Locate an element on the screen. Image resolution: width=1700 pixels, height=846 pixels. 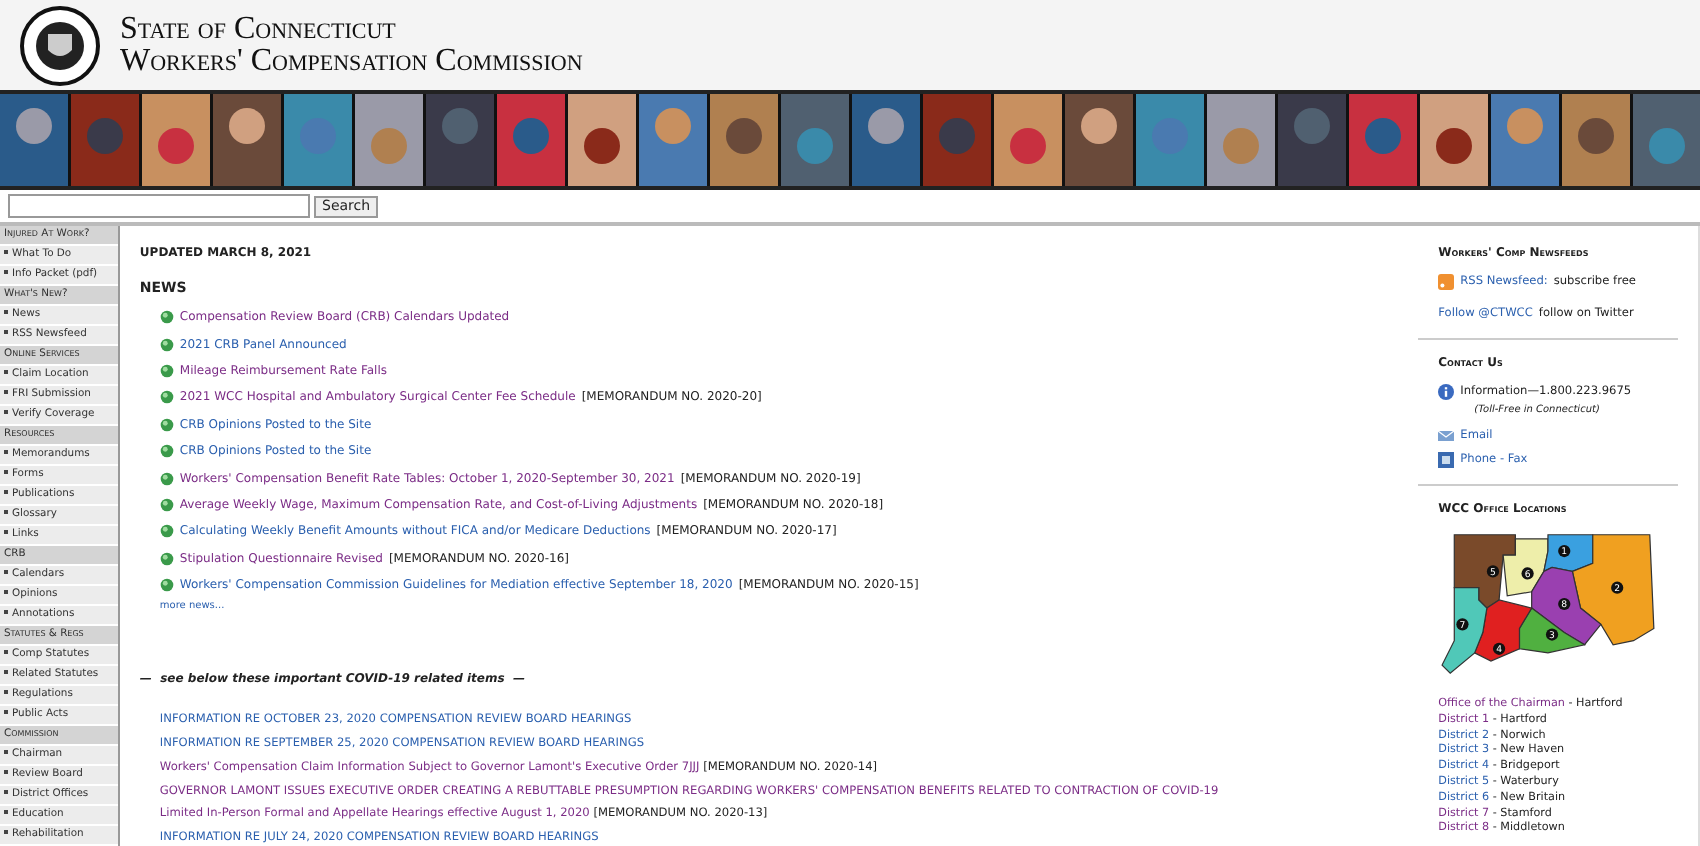
site-subtitle: Workers' Compensation Commission is located at coordinates (351, 61).